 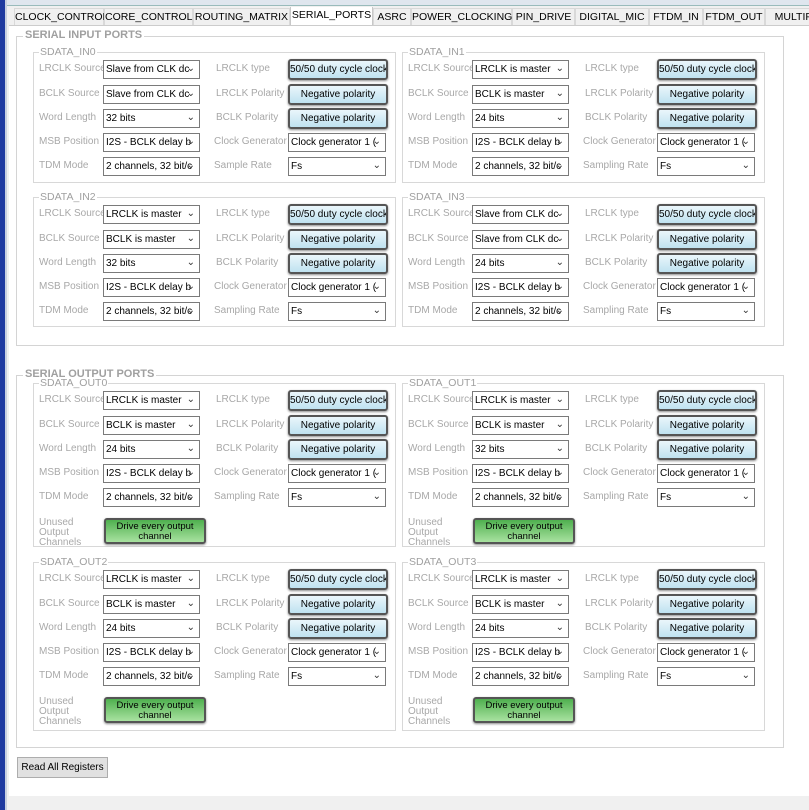 I want to click on tab-pin-drive: PIN_DRIVE, so click(x=543, y=16).